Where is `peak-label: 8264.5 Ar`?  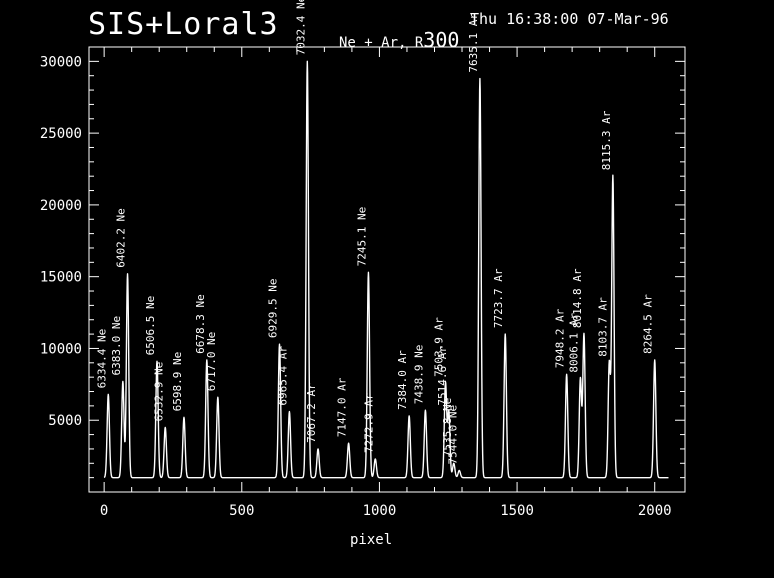 peak-label: 8264.5 Ar is located at coordinates (648, 324).